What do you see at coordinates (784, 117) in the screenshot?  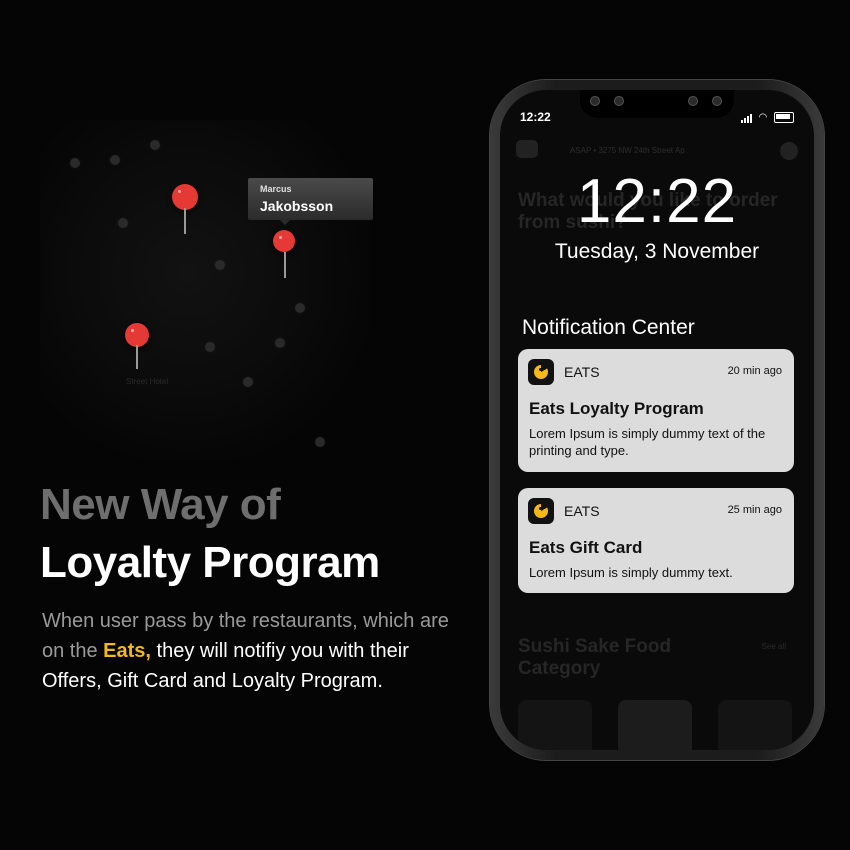 I see `battery-icon` at bounding box center [784, 117].